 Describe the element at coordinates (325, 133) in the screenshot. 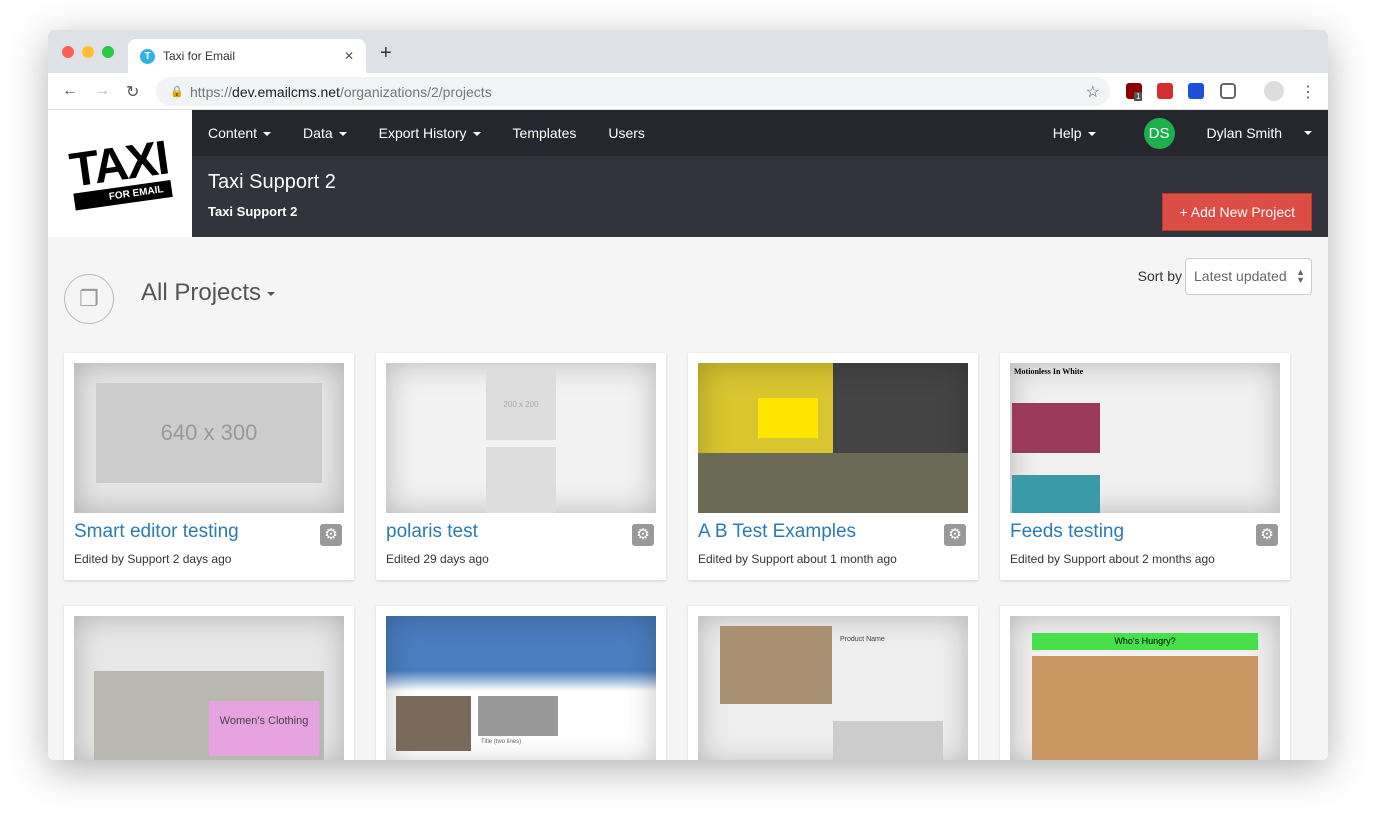

I see `nav-data: Data` at that location.